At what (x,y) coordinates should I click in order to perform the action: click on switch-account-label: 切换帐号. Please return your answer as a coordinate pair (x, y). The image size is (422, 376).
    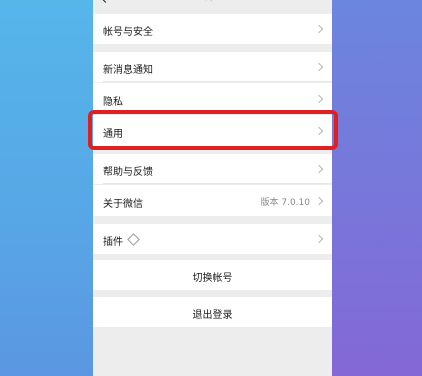
    Looking at the image, I should click on (212, 278).